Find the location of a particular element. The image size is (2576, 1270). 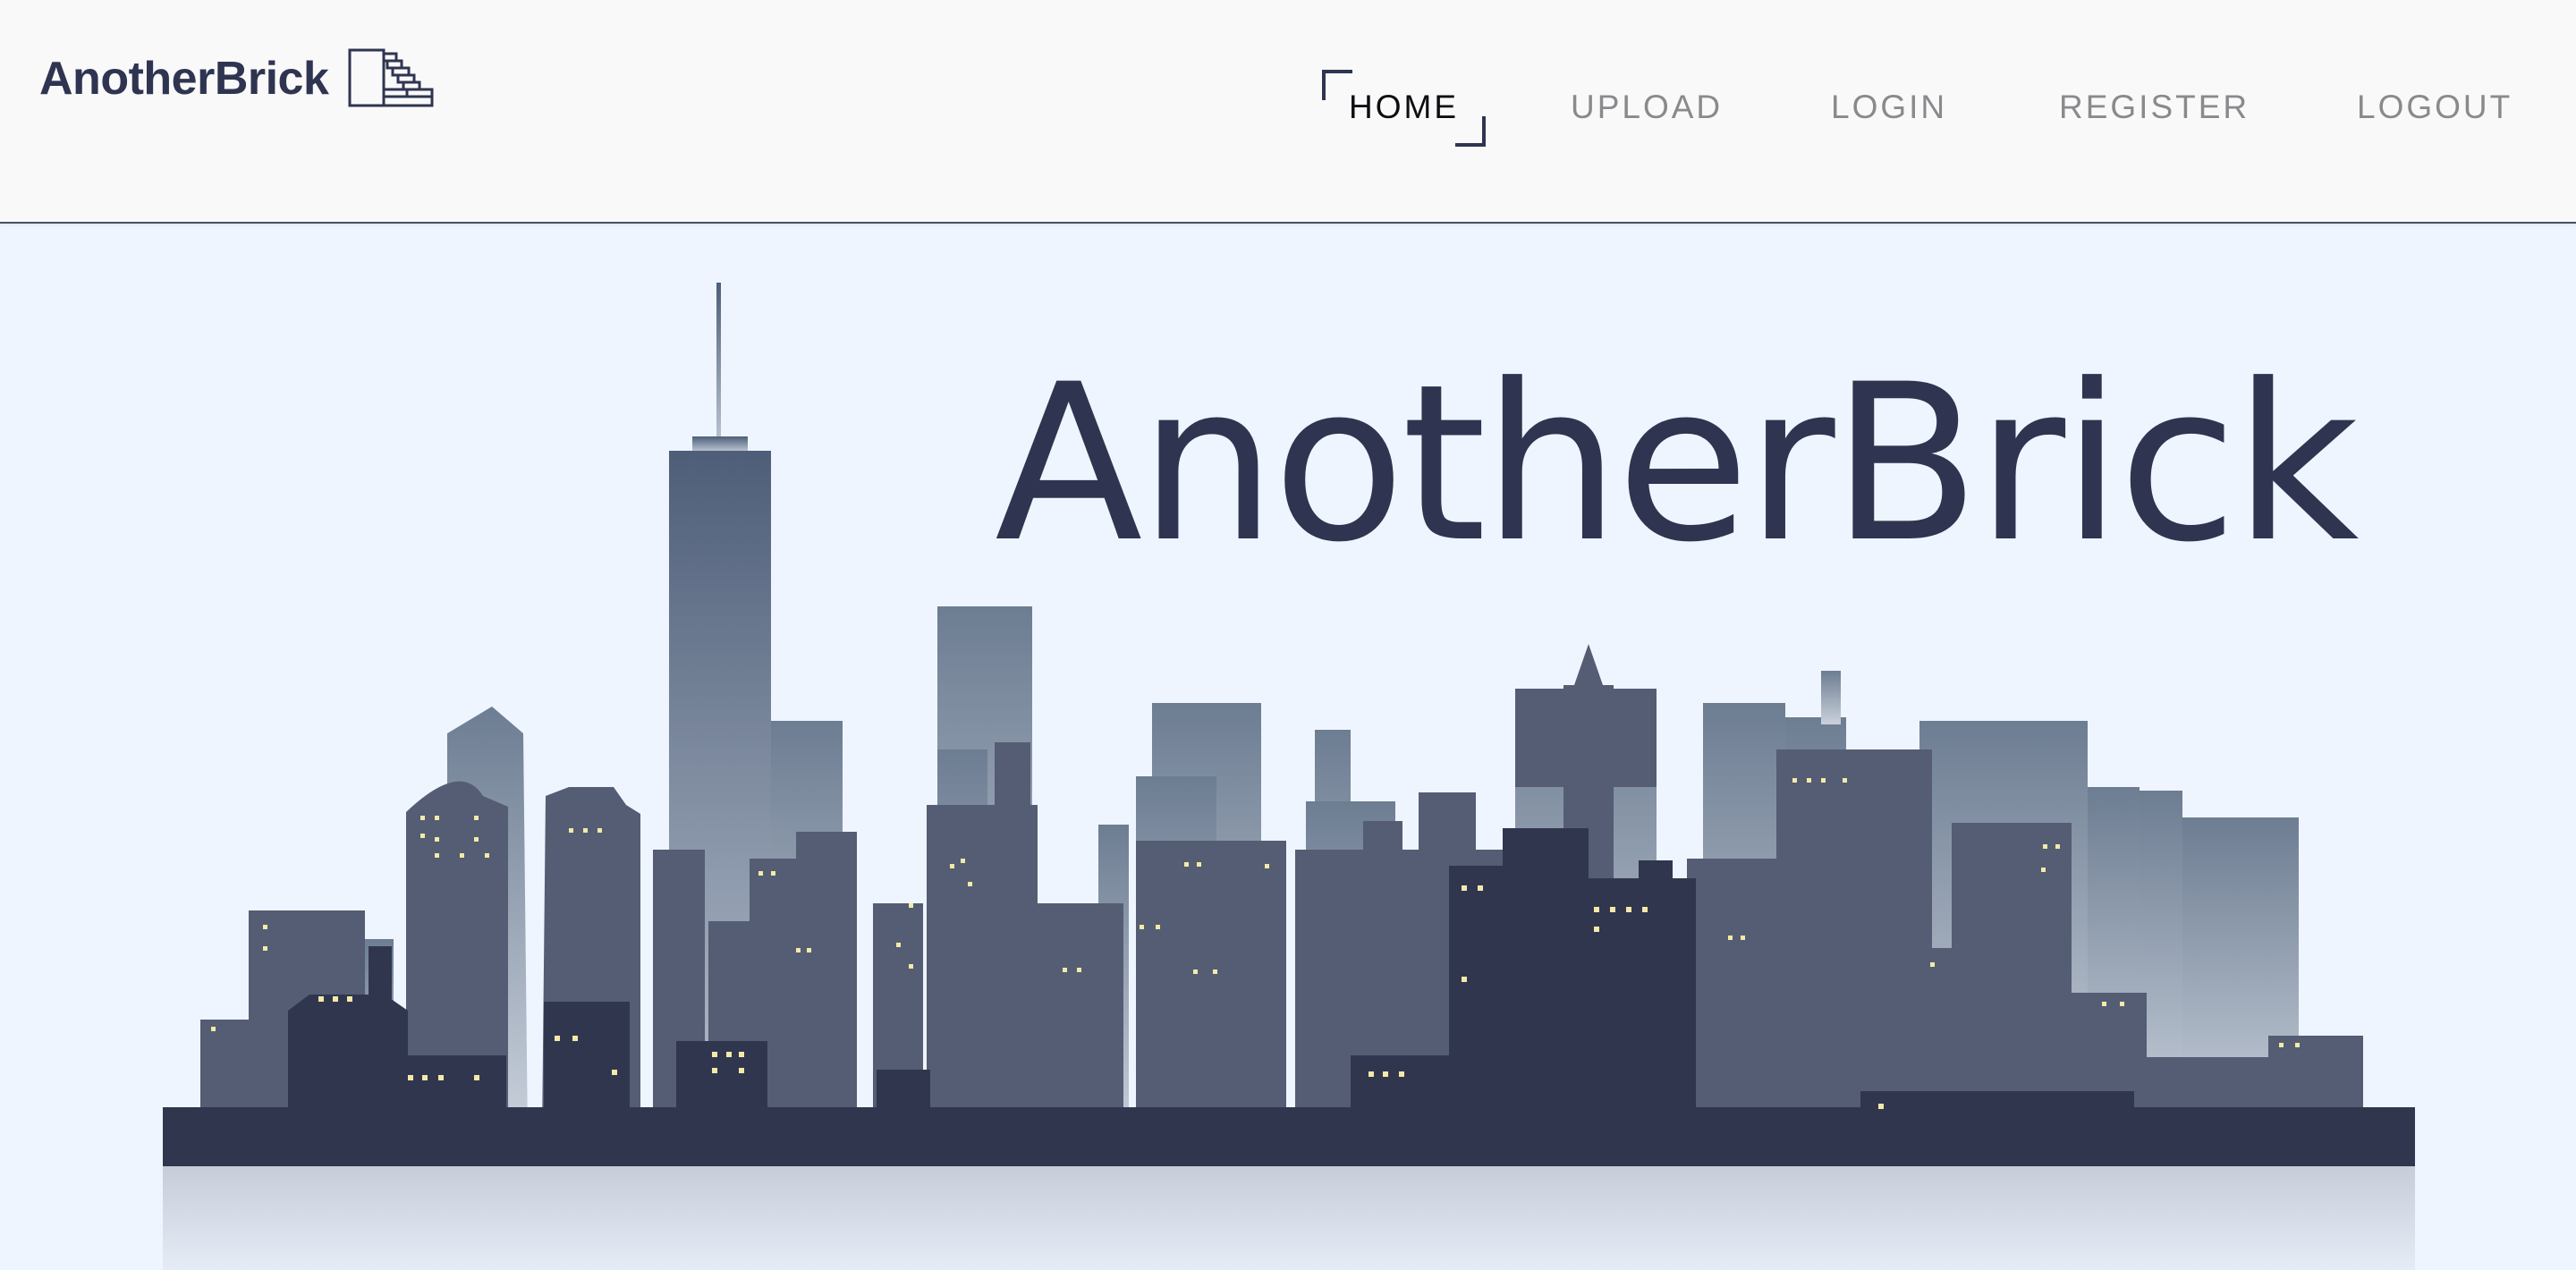

nav-register-label: REGISTER is located at coordinates (2154, 107).